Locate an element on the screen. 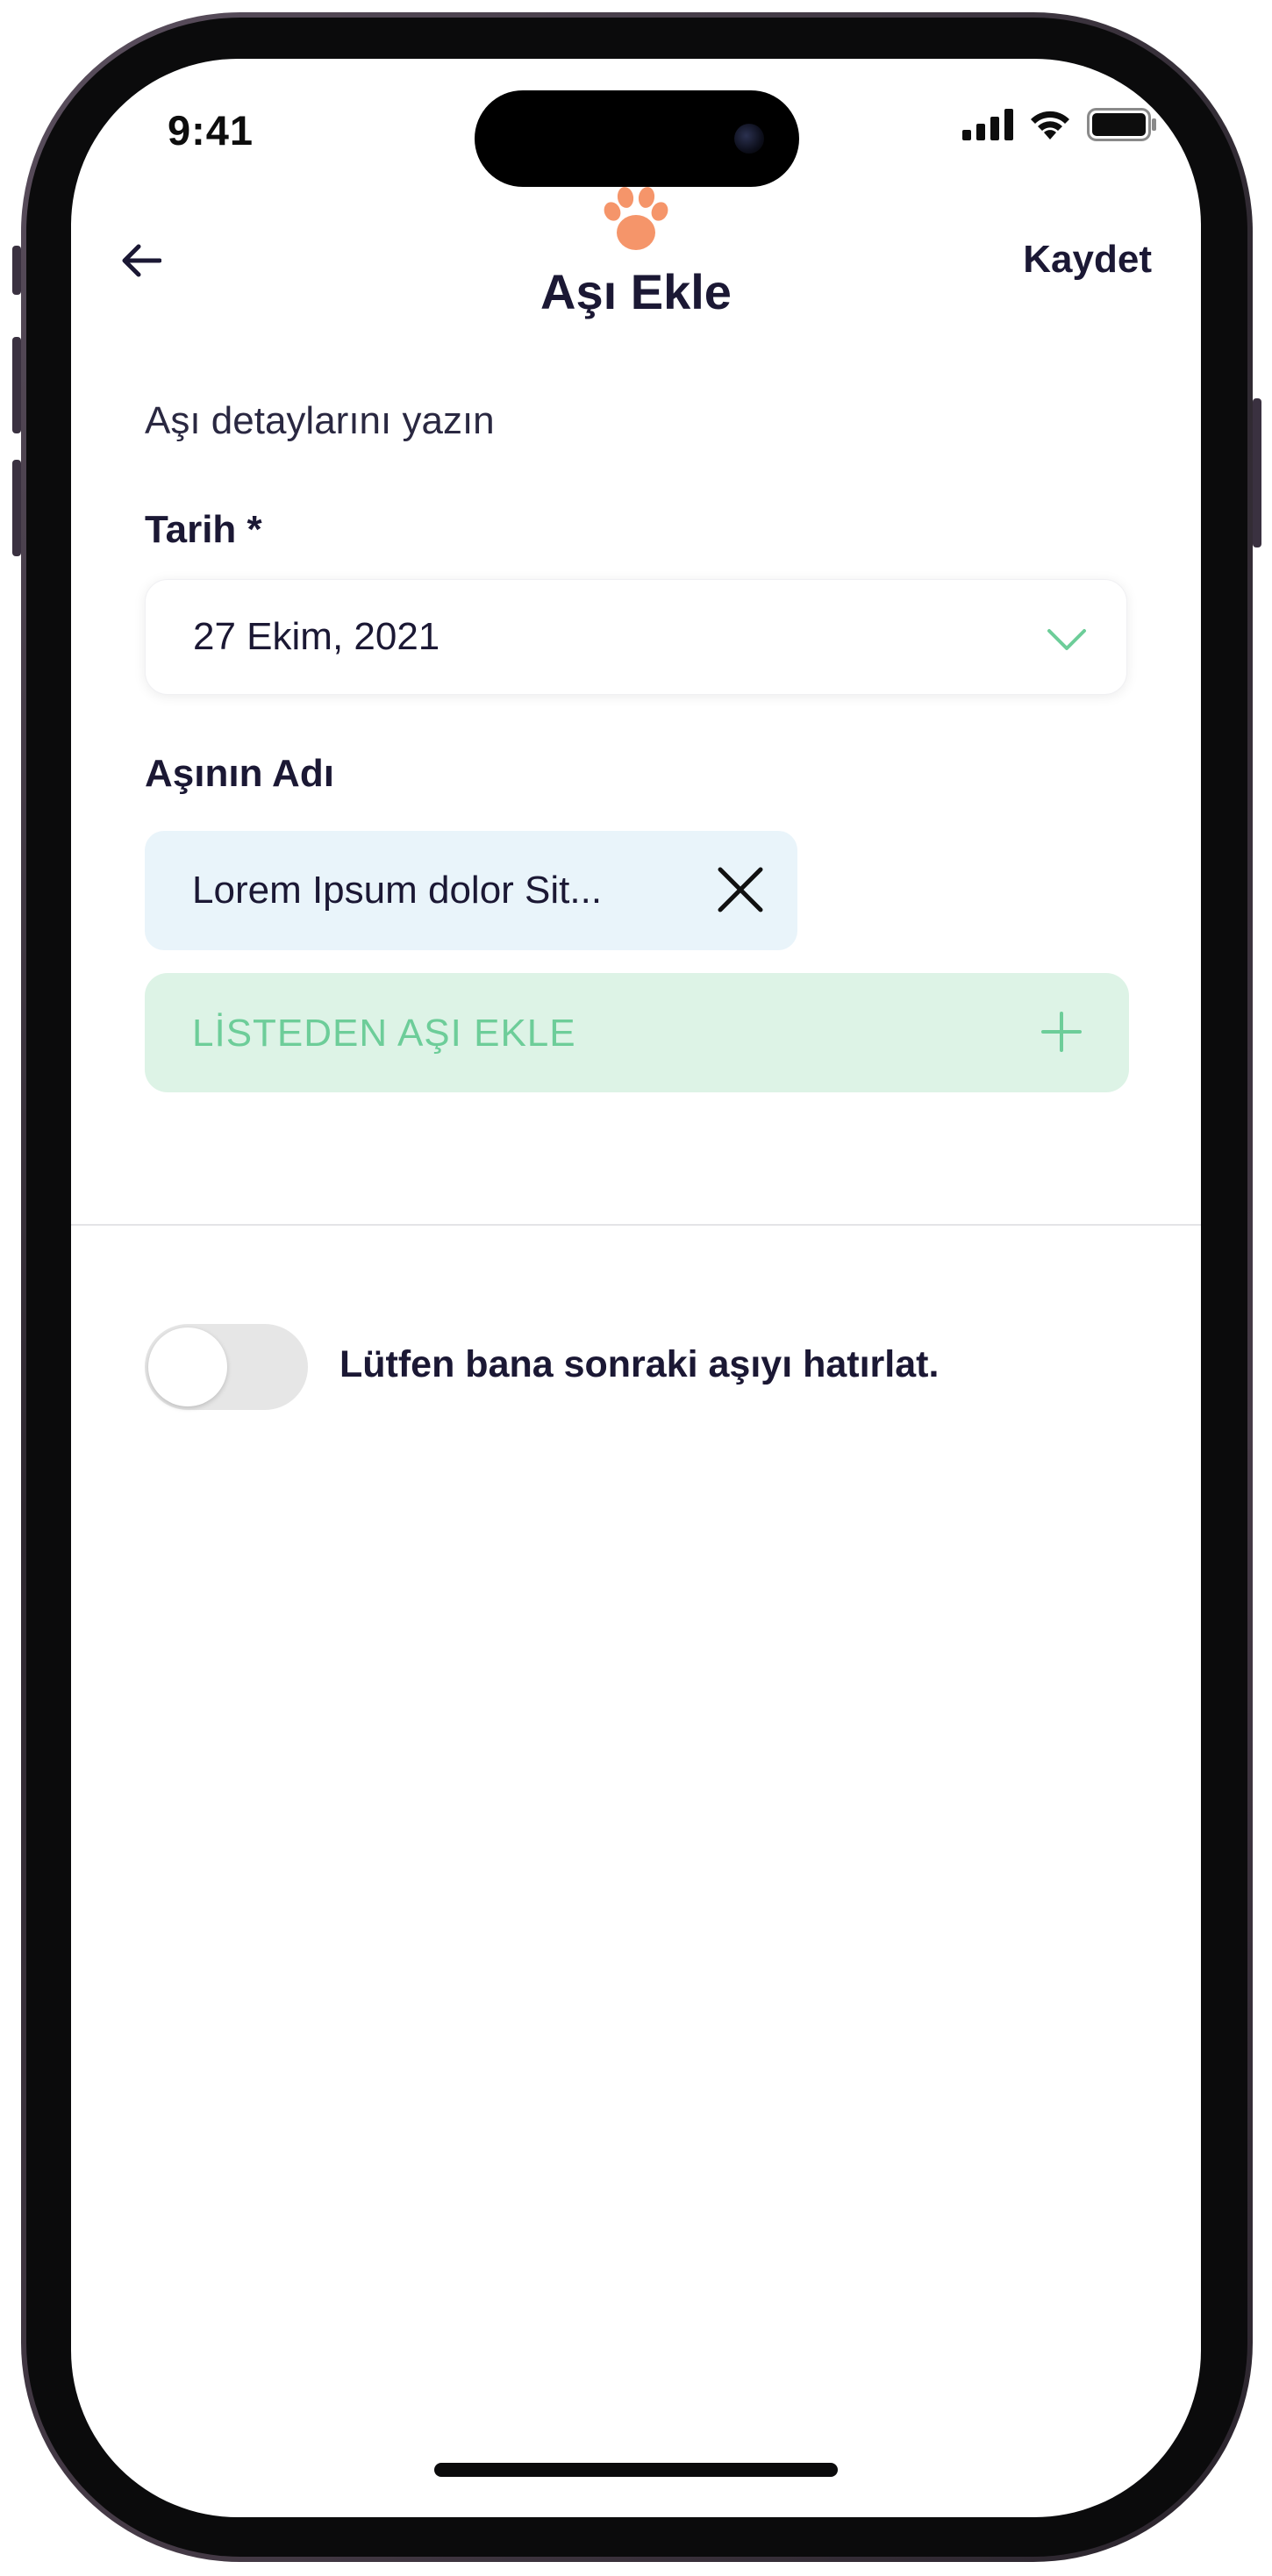 This screenshot has height=2576, width=1272. chevron-down-icon is located at coordinates (1066, 639).